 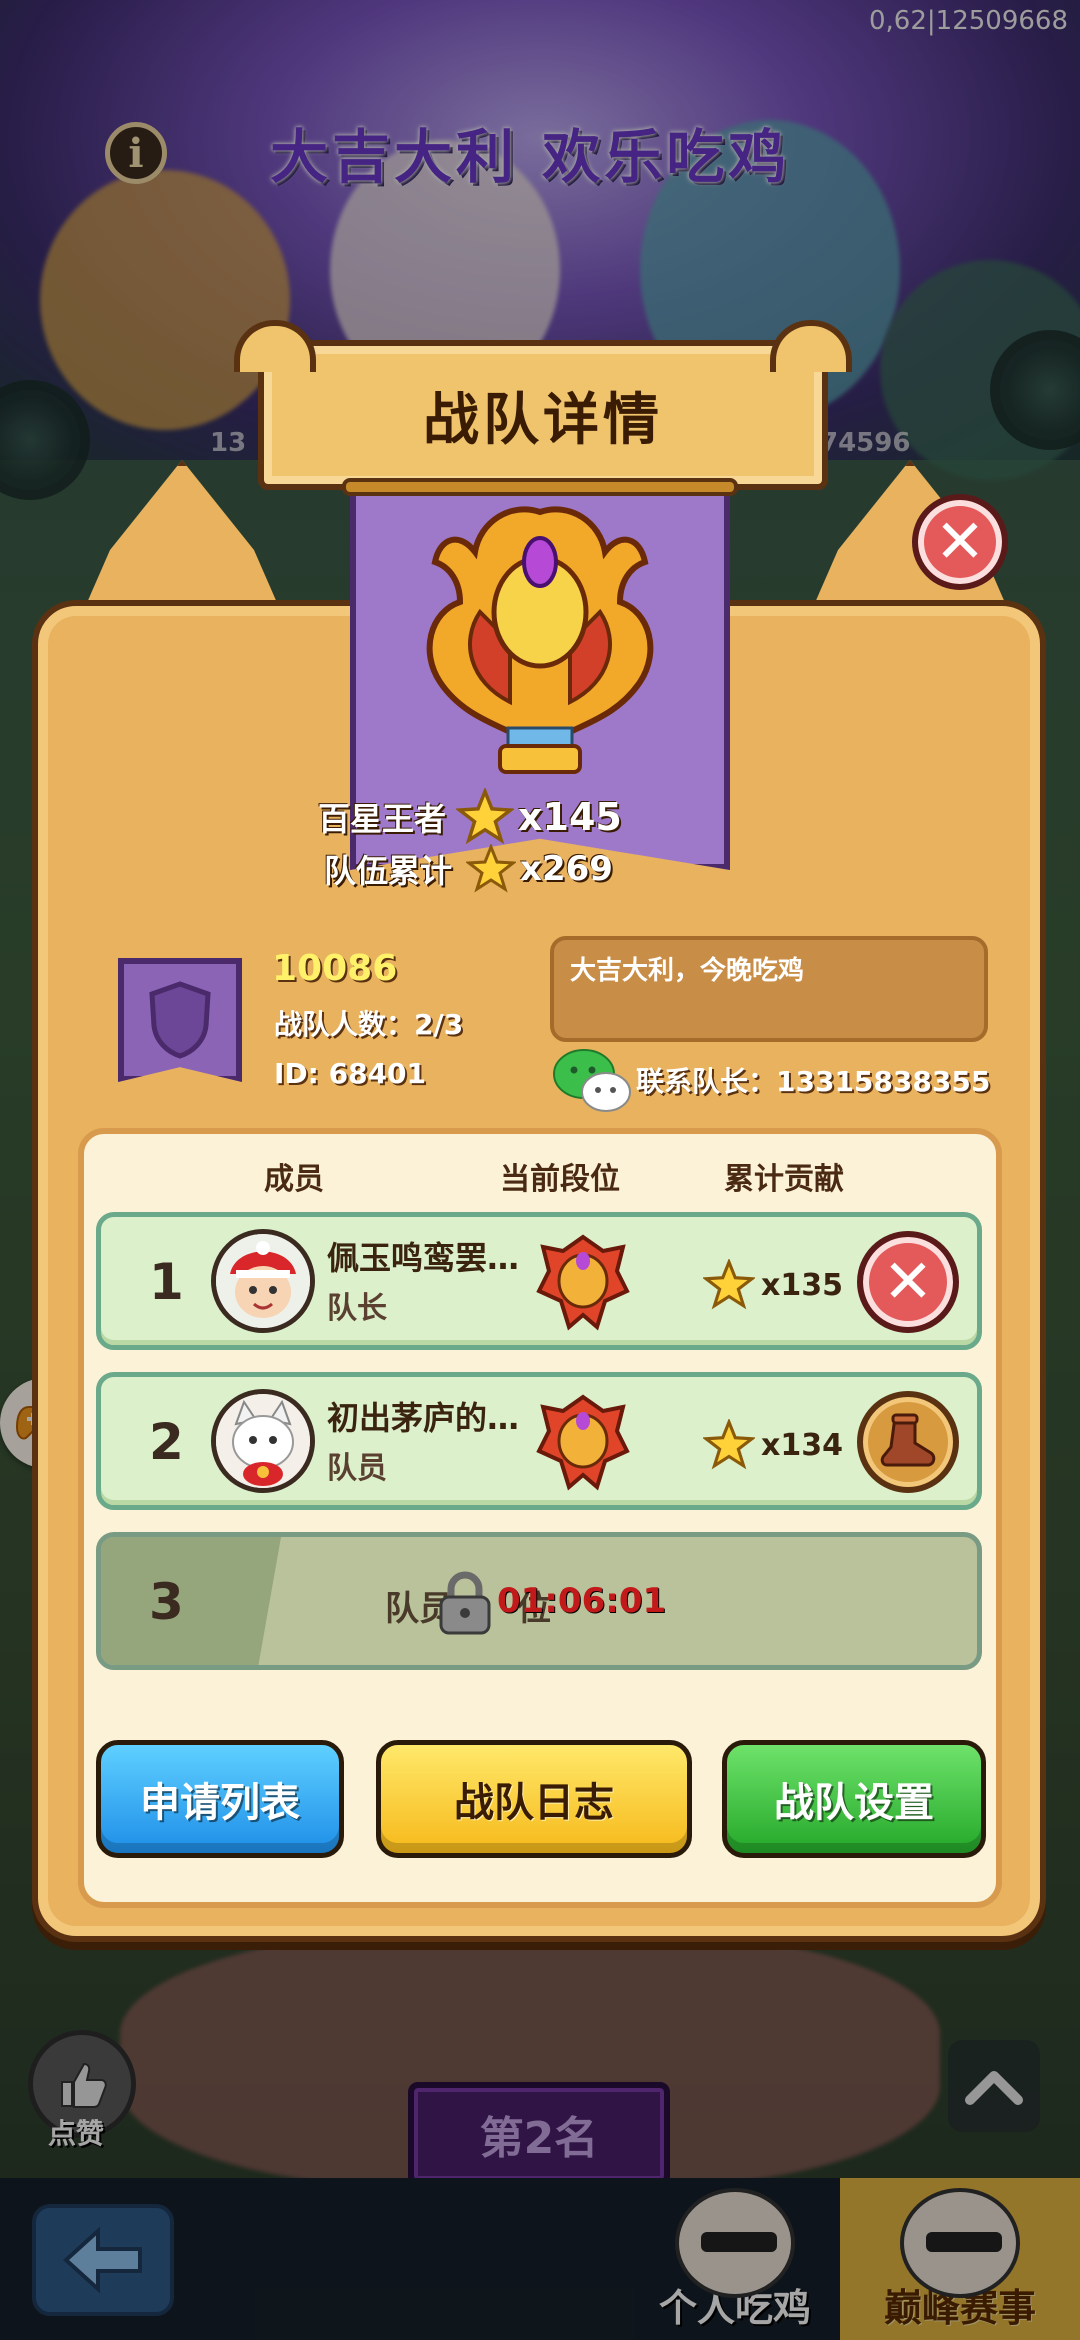 I want to click on team-log-button: 战队日志, so click(x=534, y=1799).